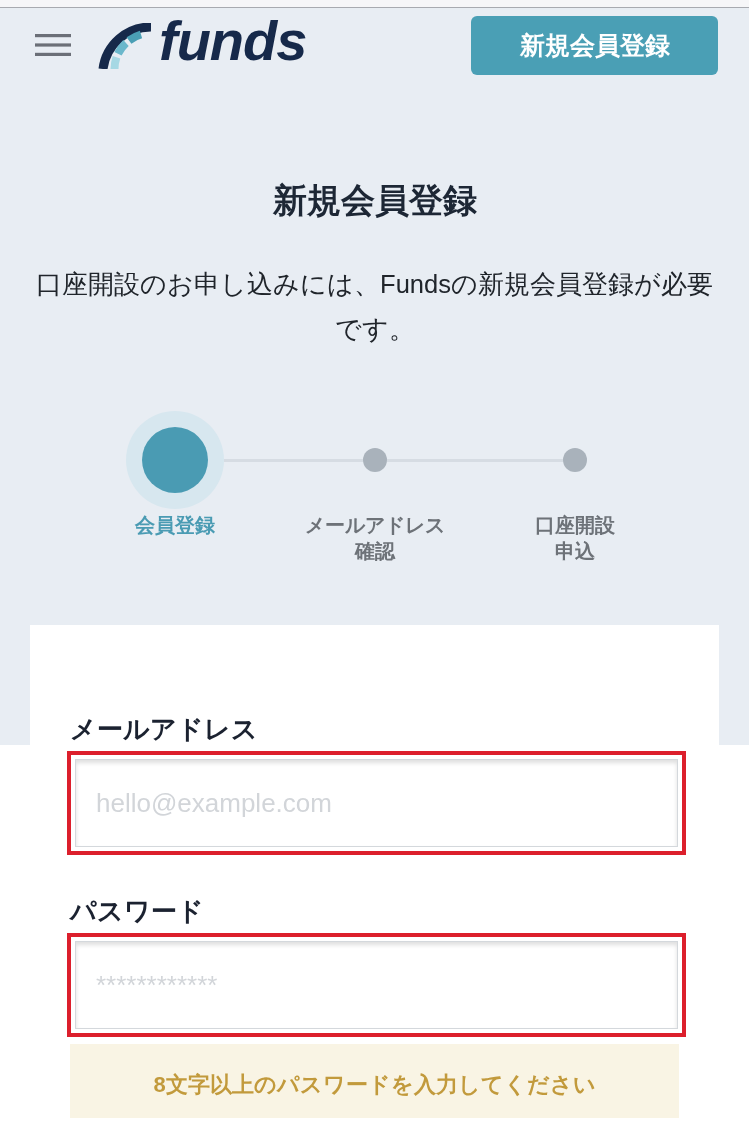 The height and width of the screenshot is (1125, 749). What do you see at coordinates (574, 525) in the screenshot?
I see `step-label: 口座開設` at bounding box center [574, 525].